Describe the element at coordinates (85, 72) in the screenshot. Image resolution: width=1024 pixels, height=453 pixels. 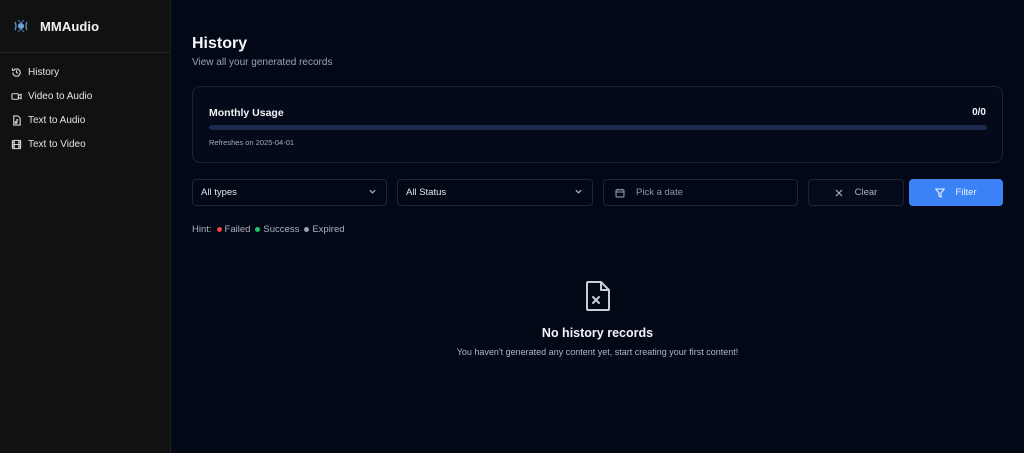
I see `sidebar-item-history: History` at that location.